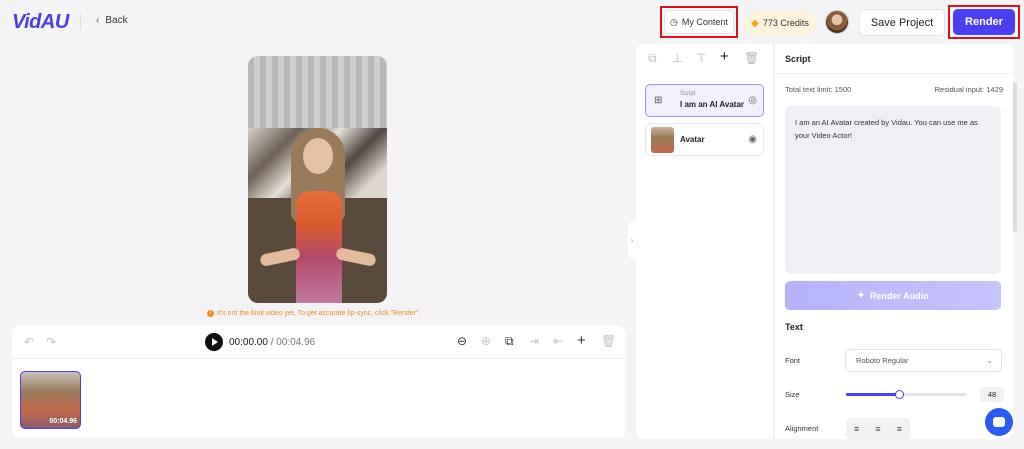  What do you see at coordinates (317, 179) in the screenshot?
I see `video-preview` at bounding box center [317, 179].